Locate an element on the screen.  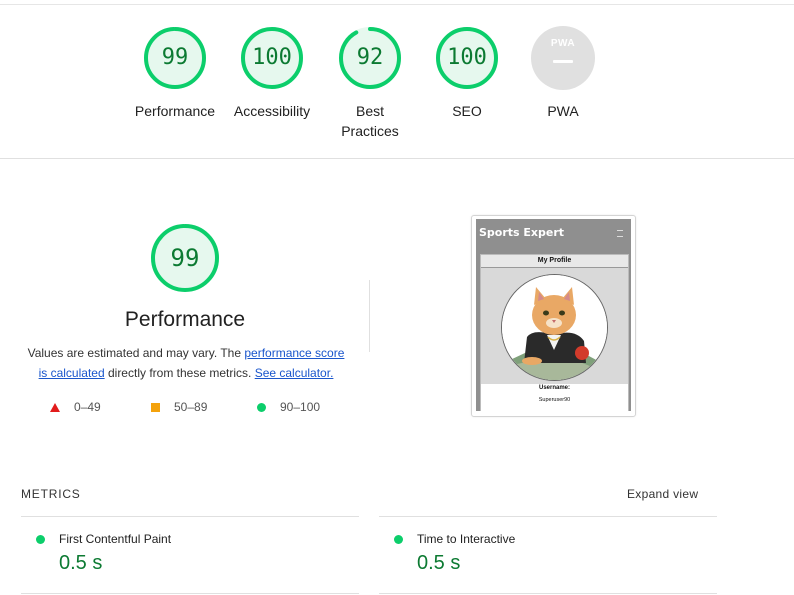
circle-icon is located at coordinates (261, 408).